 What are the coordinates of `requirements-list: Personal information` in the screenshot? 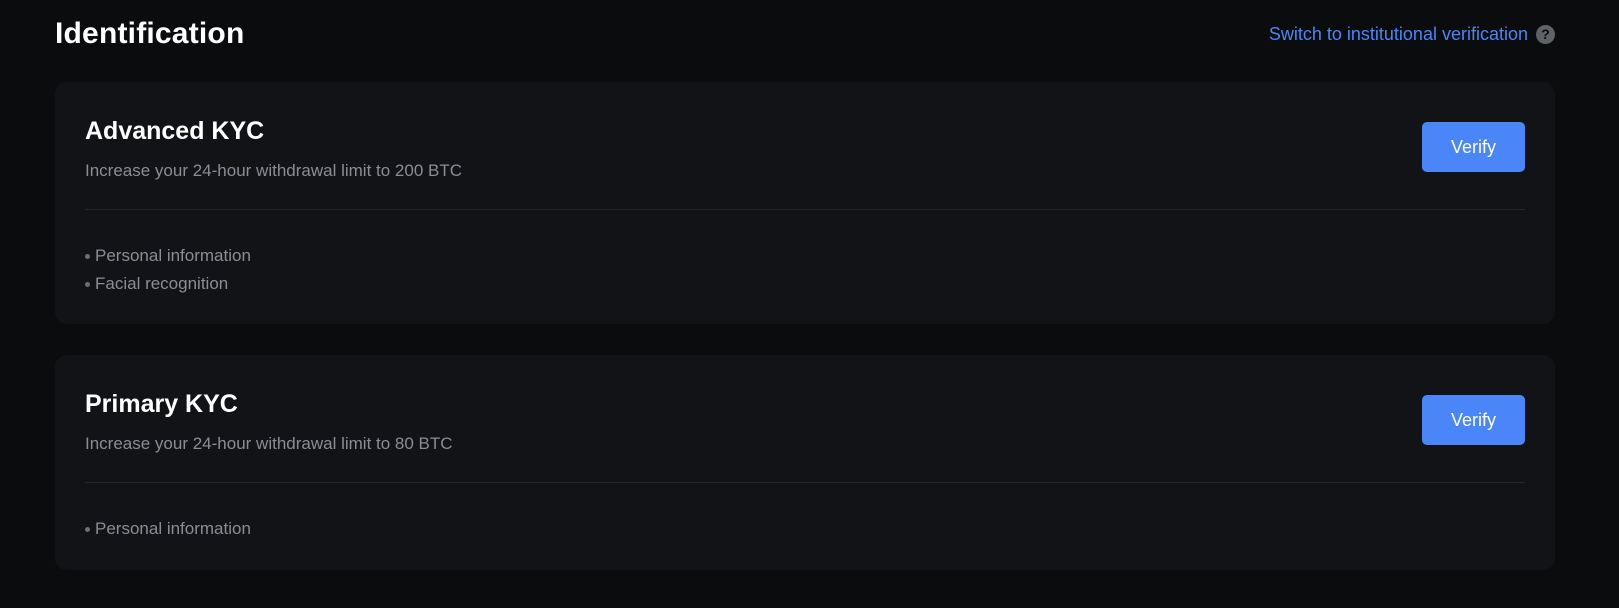 It's located at (168, 529).